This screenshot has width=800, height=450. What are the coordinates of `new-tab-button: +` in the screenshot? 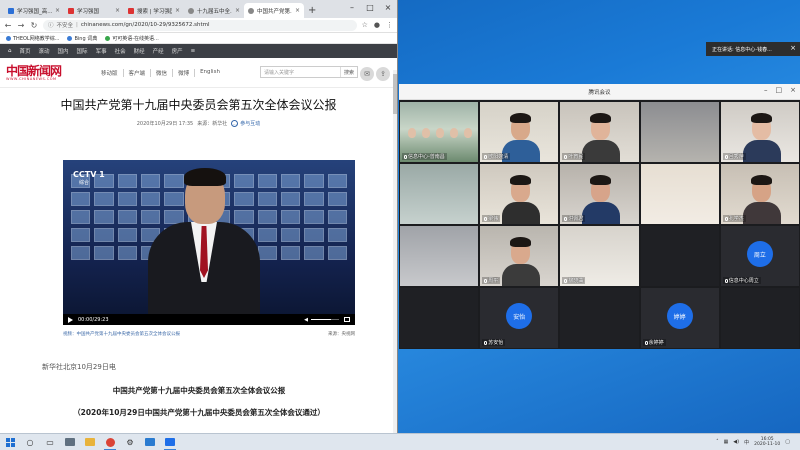 It's located at (312, 11).